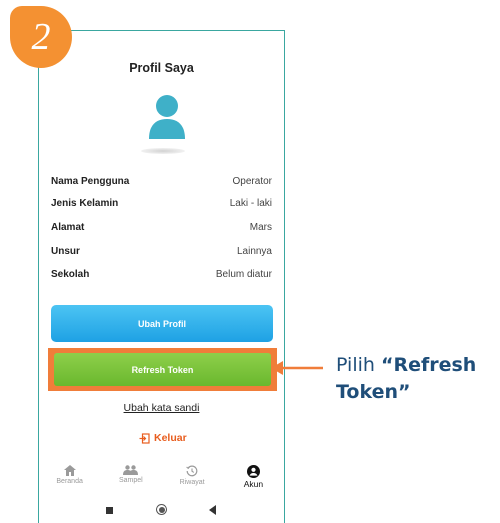  I want to click on bottom-nav: Beranda Sampel Riwayat Akun, so click(161, 481).